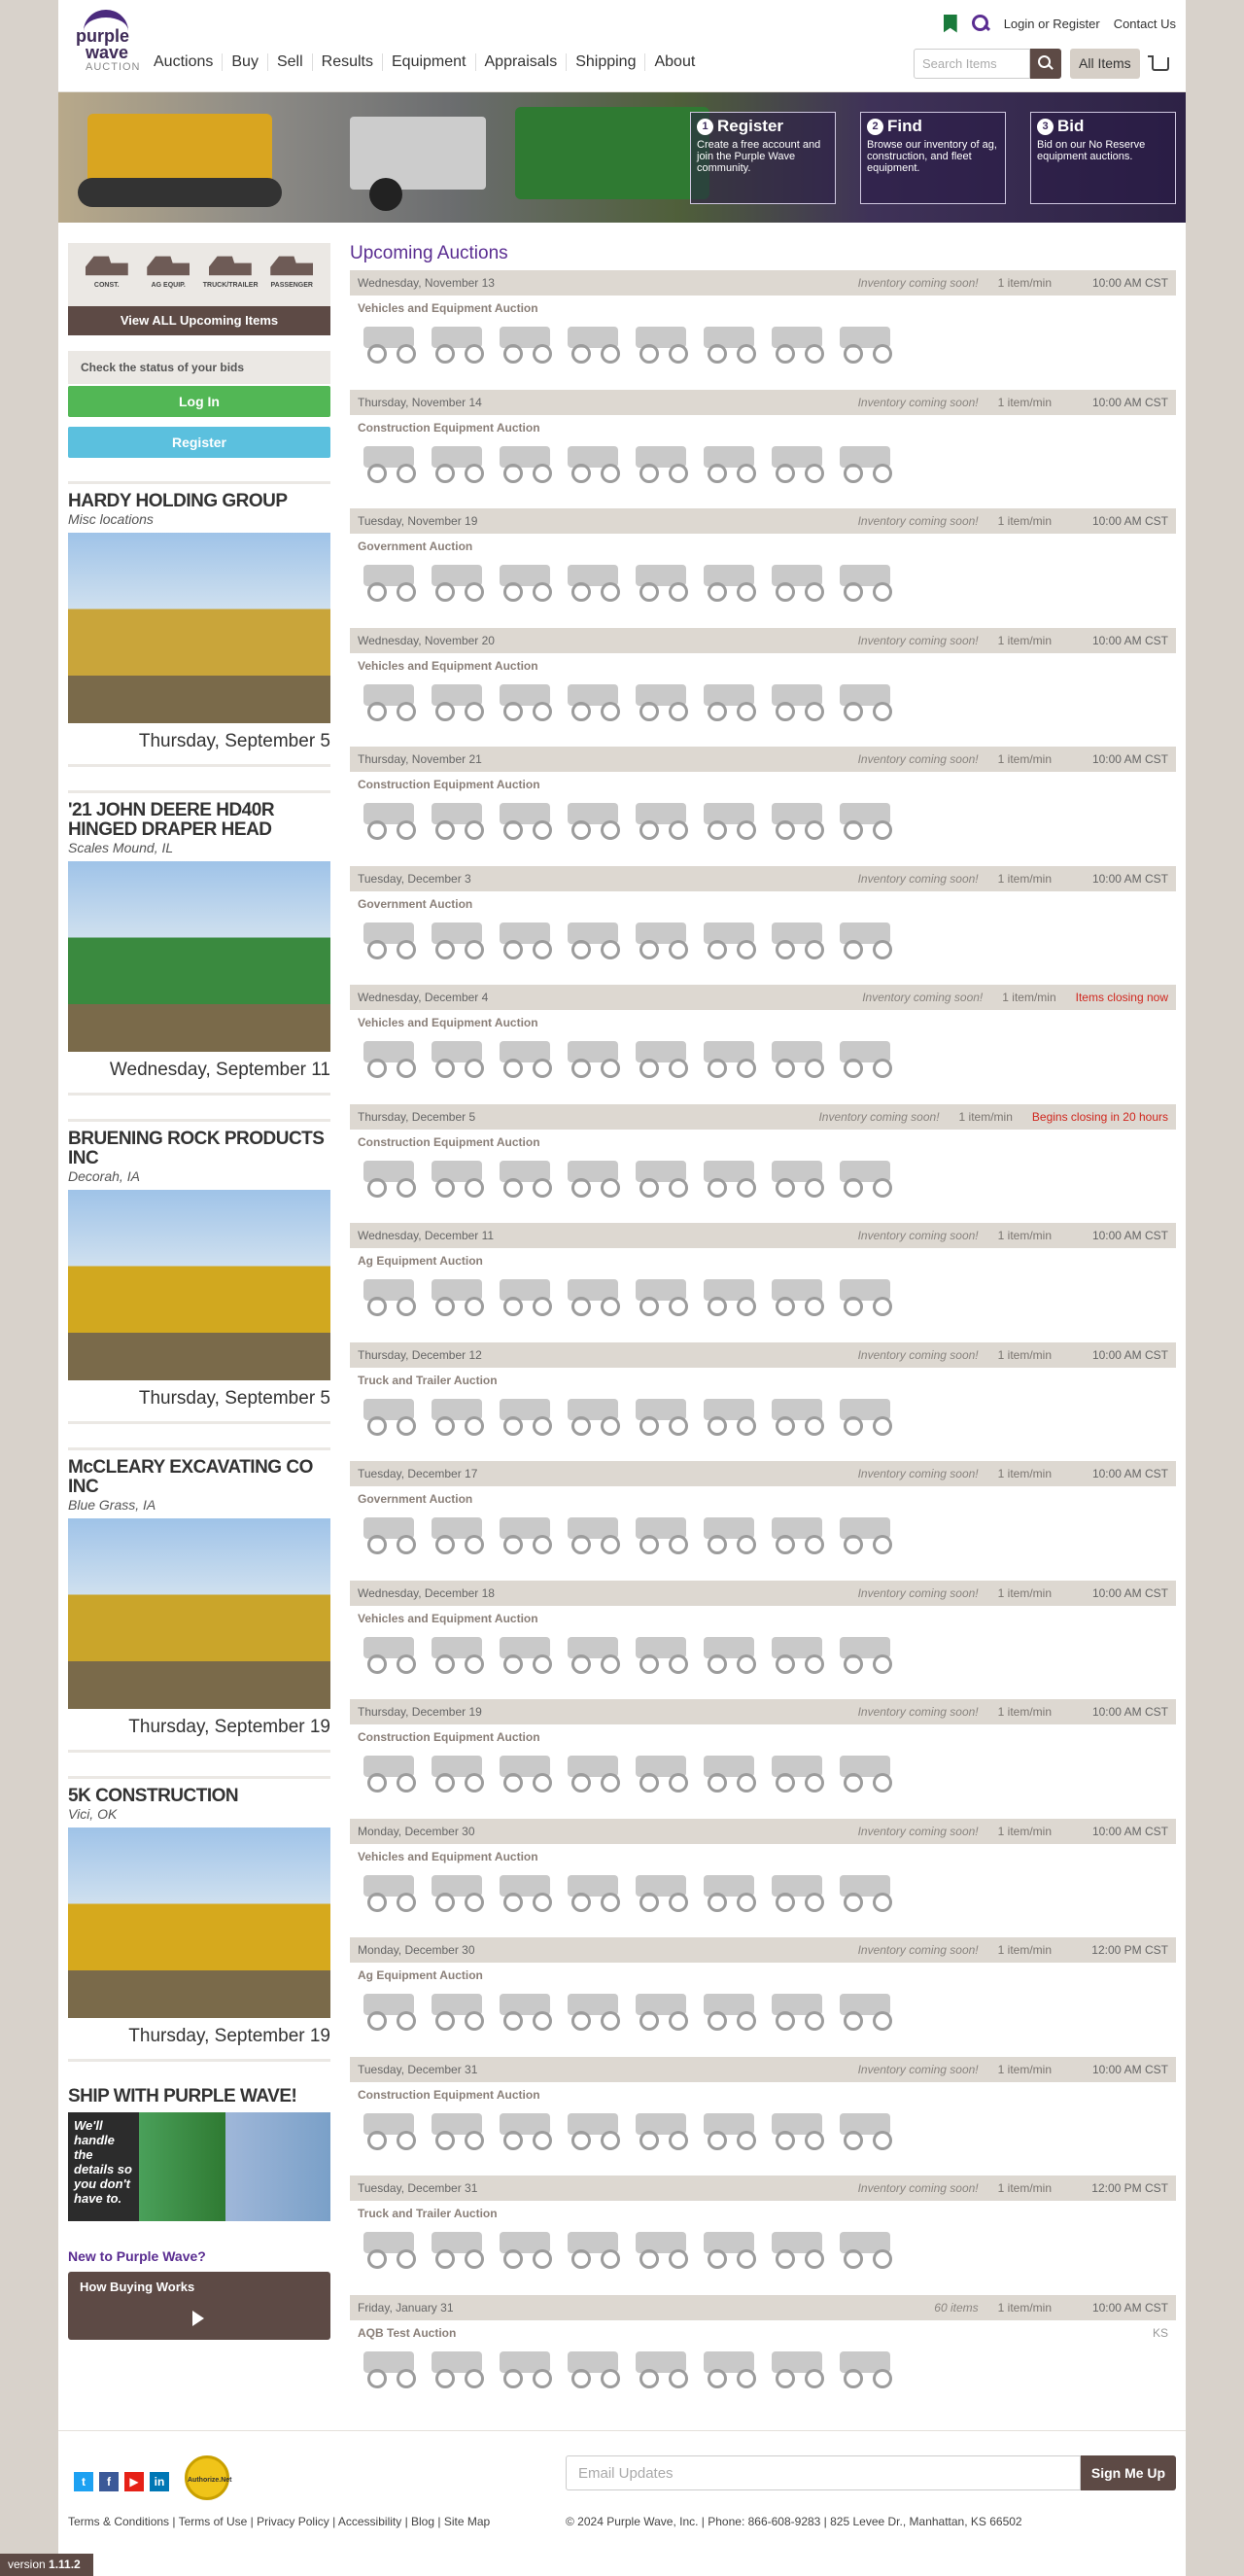 Image resolution: width=1244 pixels, height=2576 pixels. Describe the element at coordinates (348, 62) in the screenshot. I see `nav-results: Results` at that location.